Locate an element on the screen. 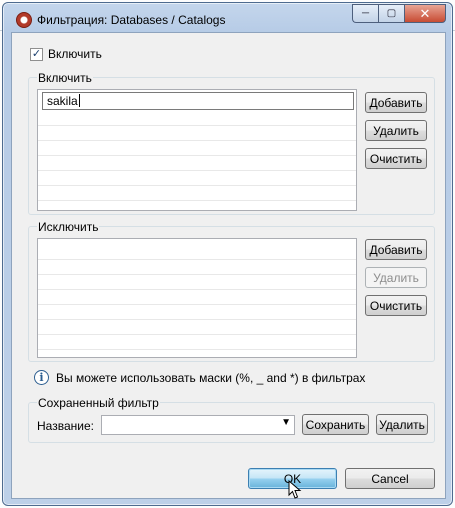 Image resolution: width=455 pixels, height=508 pixels. check-icon: ✓ is located at coordinates (36, 53).